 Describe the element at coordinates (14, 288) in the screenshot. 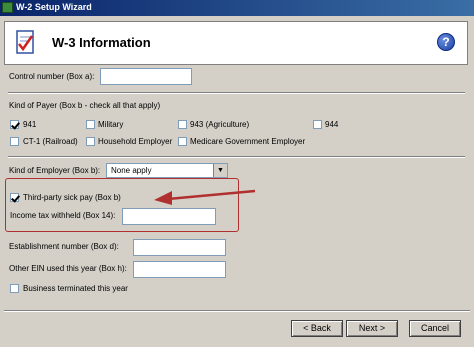

I see `terminated-checkbox` at that location.